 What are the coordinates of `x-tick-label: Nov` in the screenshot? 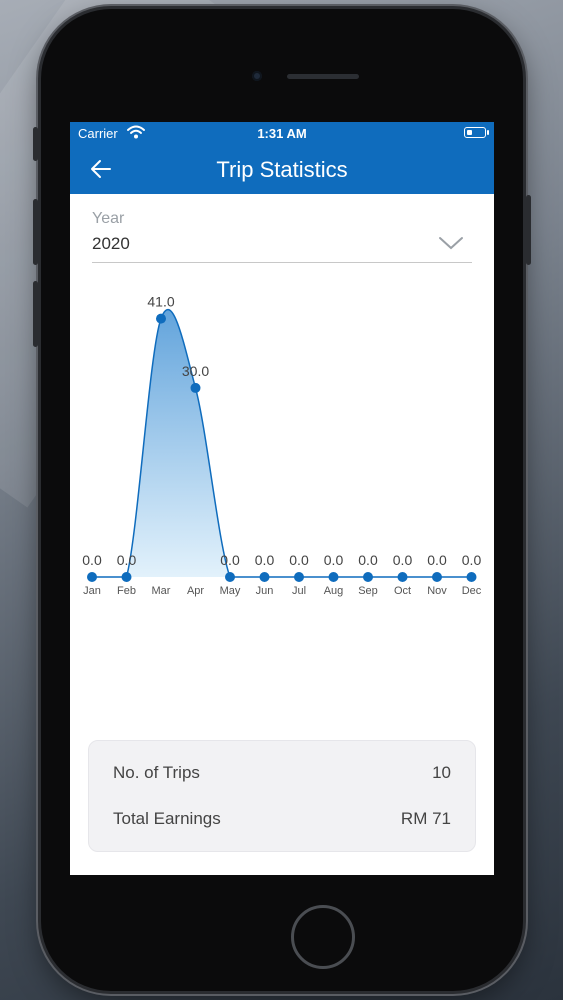 It's located at (437, 591).